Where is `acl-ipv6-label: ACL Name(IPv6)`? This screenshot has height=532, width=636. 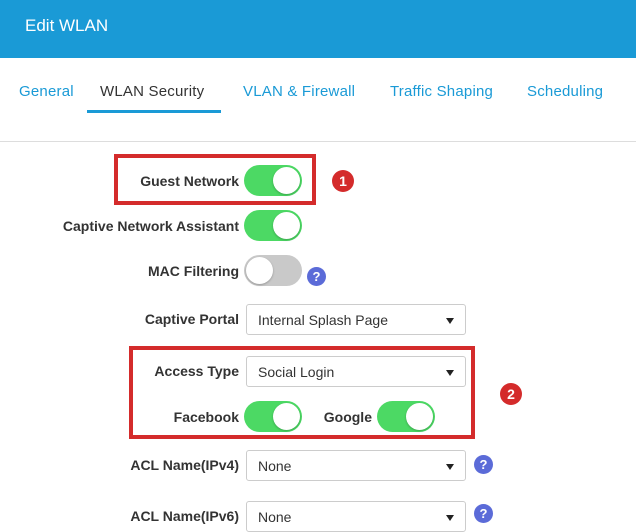 acl-ipv6-label: ACL Name(IPv6) is located at coordinates (184, 516).